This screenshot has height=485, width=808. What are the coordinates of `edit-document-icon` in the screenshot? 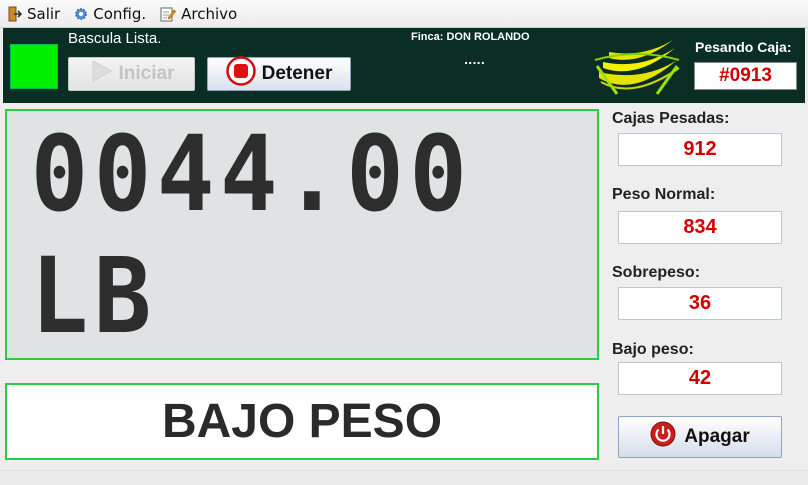 It's located at (168, 14).